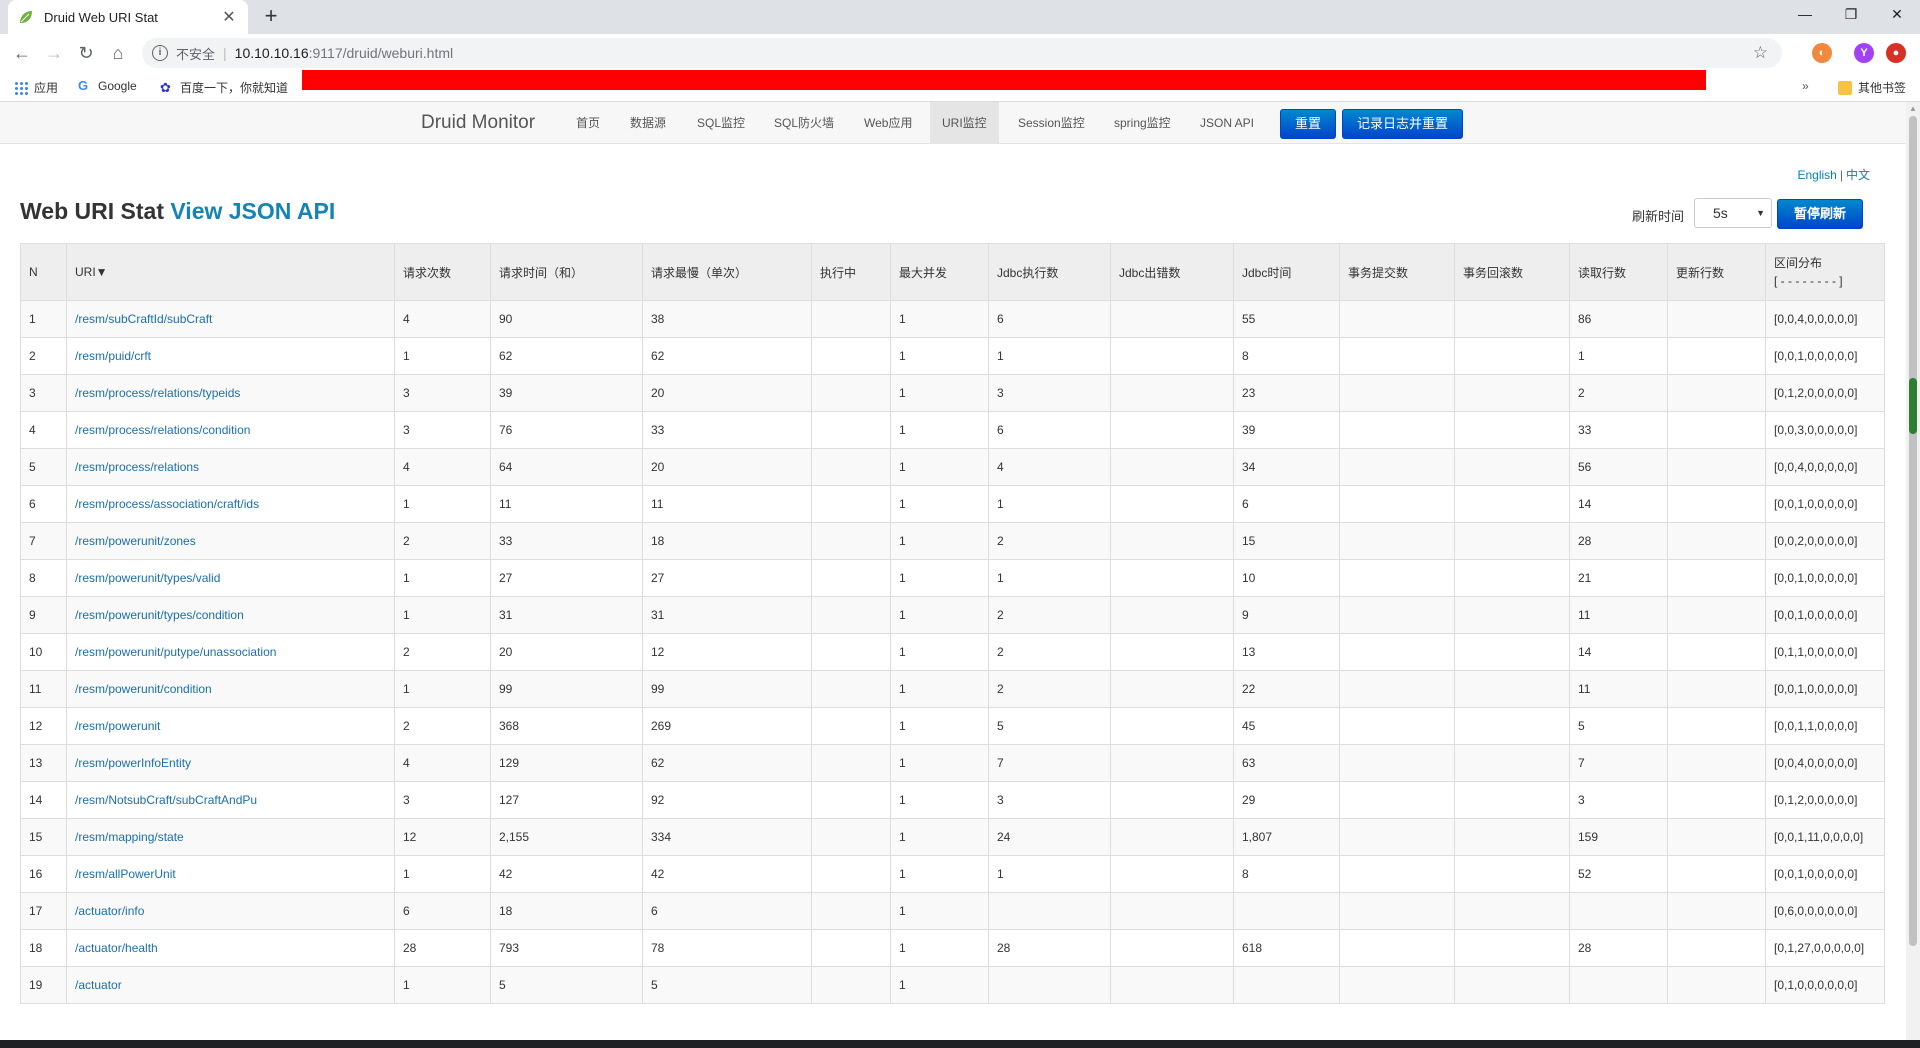  I want to click on col-uri: URI▼, so click(230, 272).